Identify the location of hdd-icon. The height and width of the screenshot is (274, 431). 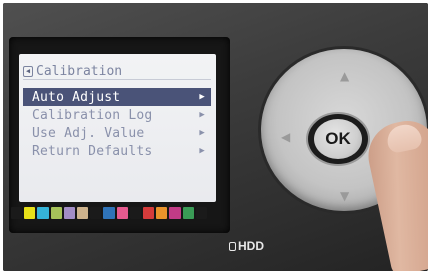
(232, 246).